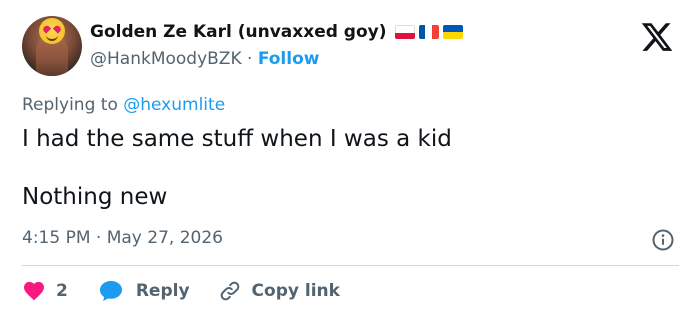  I want to click on france-flag-icon, so click(428, 32).